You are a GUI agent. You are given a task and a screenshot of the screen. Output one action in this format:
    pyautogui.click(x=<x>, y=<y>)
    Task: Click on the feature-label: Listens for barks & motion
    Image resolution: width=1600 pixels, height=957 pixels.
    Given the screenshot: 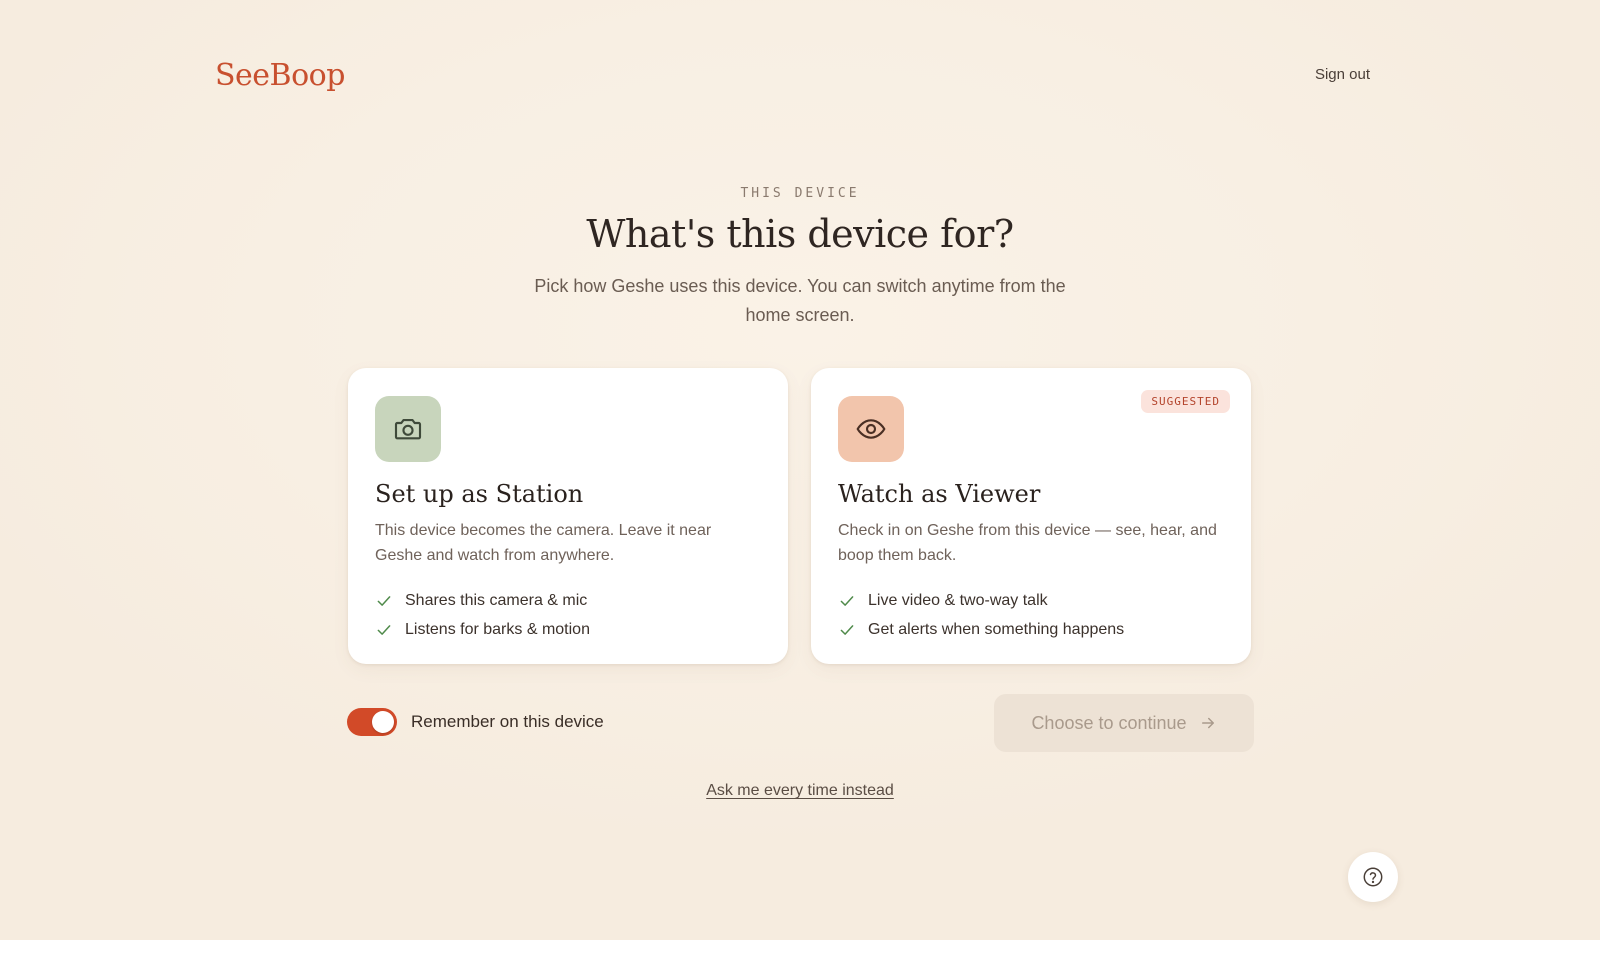 What is the action you would take?
    pyautogui.click(x=497, y=629)
    